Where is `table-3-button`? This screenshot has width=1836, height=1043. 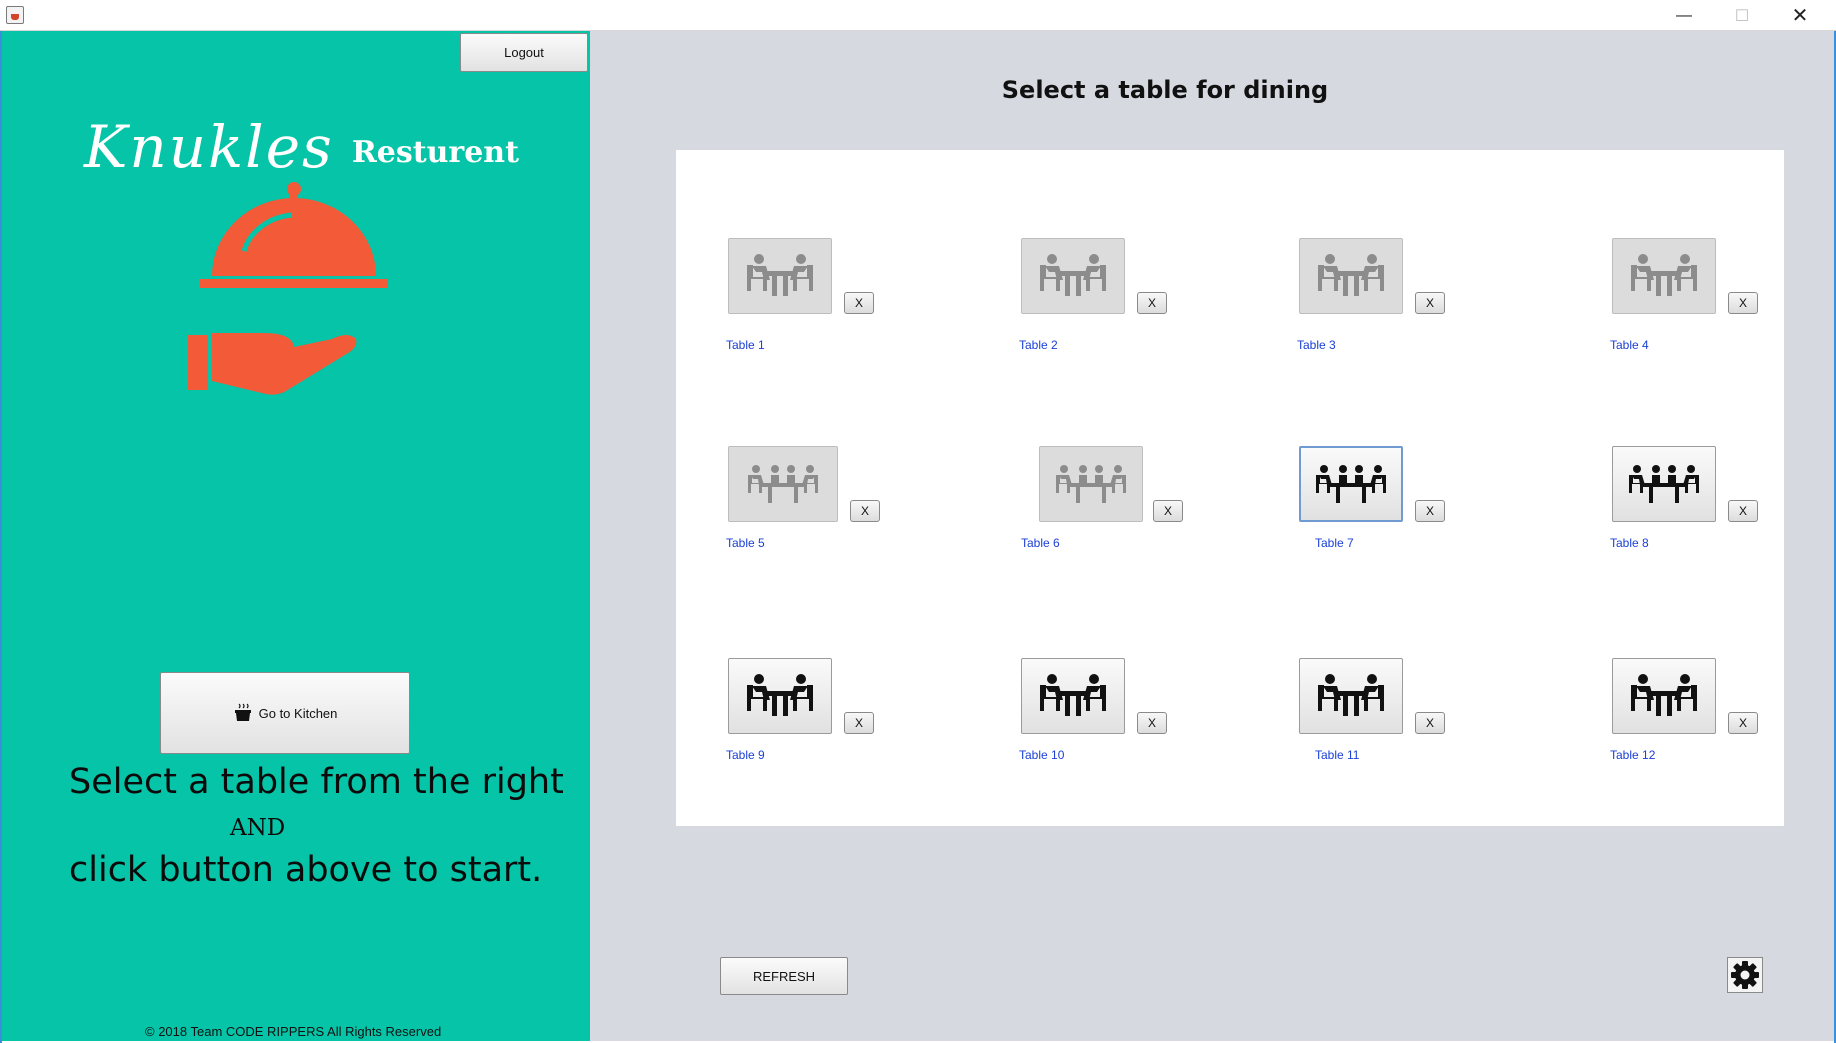 table-3-button is located at coordinates (1351, 276).